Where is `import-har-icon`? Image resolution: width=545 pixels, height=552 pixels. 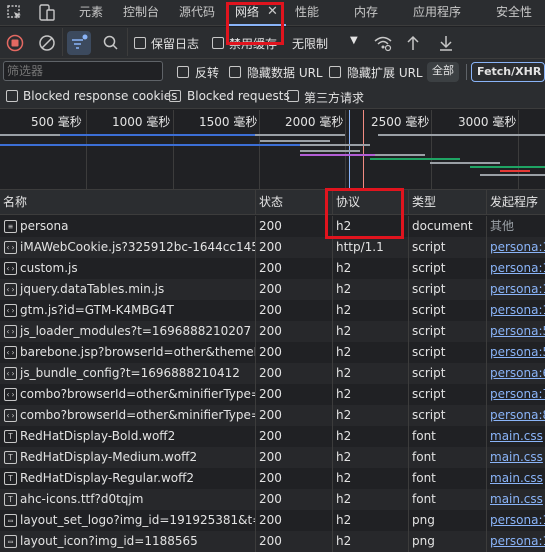 import-har-icon is located at coordinates (413, 43).